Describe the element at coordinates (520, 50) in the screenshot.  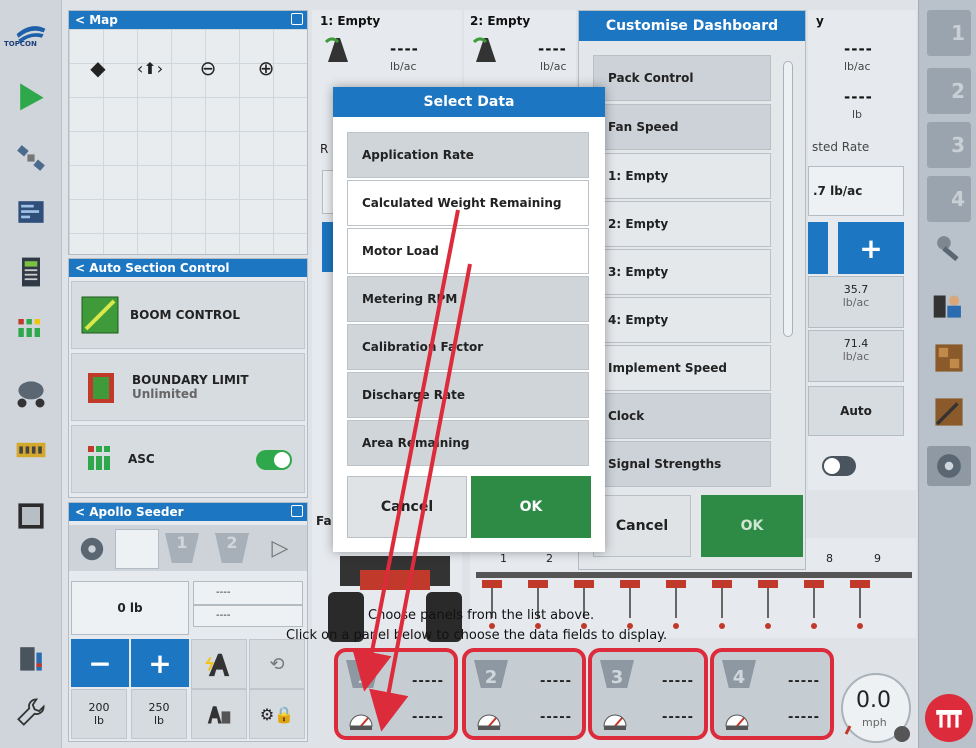
I see `dashboard-column-2: 2: Empty ---- lb/ac` at that location.